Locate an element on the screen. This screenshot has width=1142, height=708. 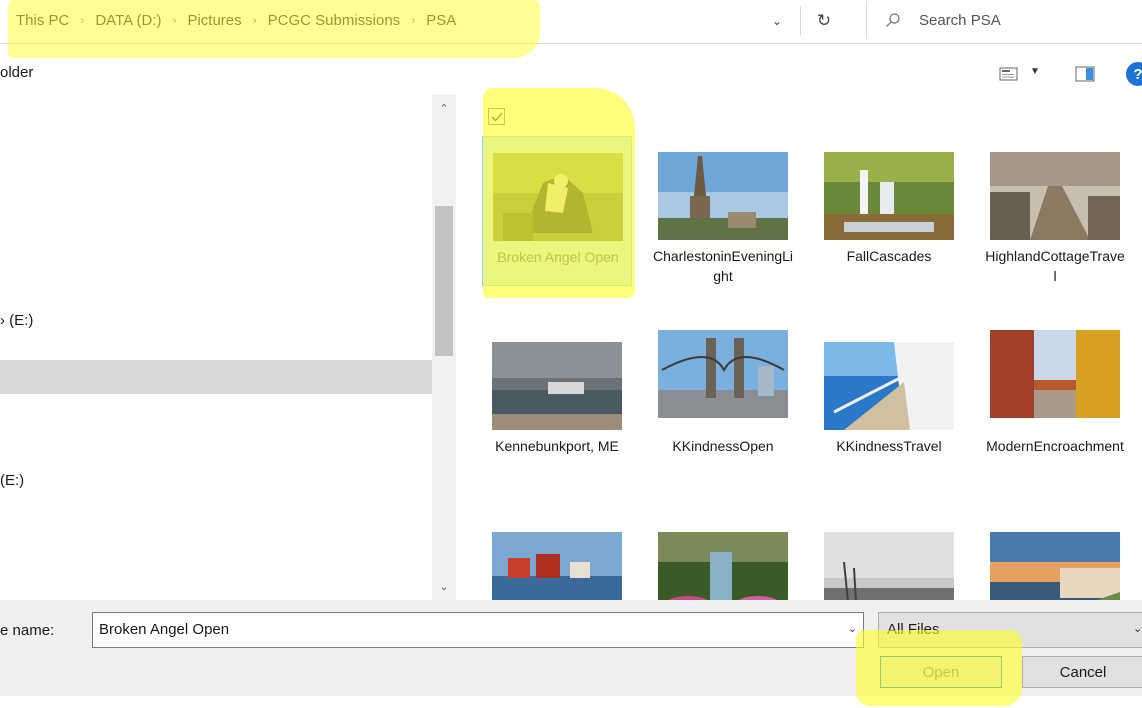
file-tile: HighlandCottageTravel is located at coordinates (1055, 211).